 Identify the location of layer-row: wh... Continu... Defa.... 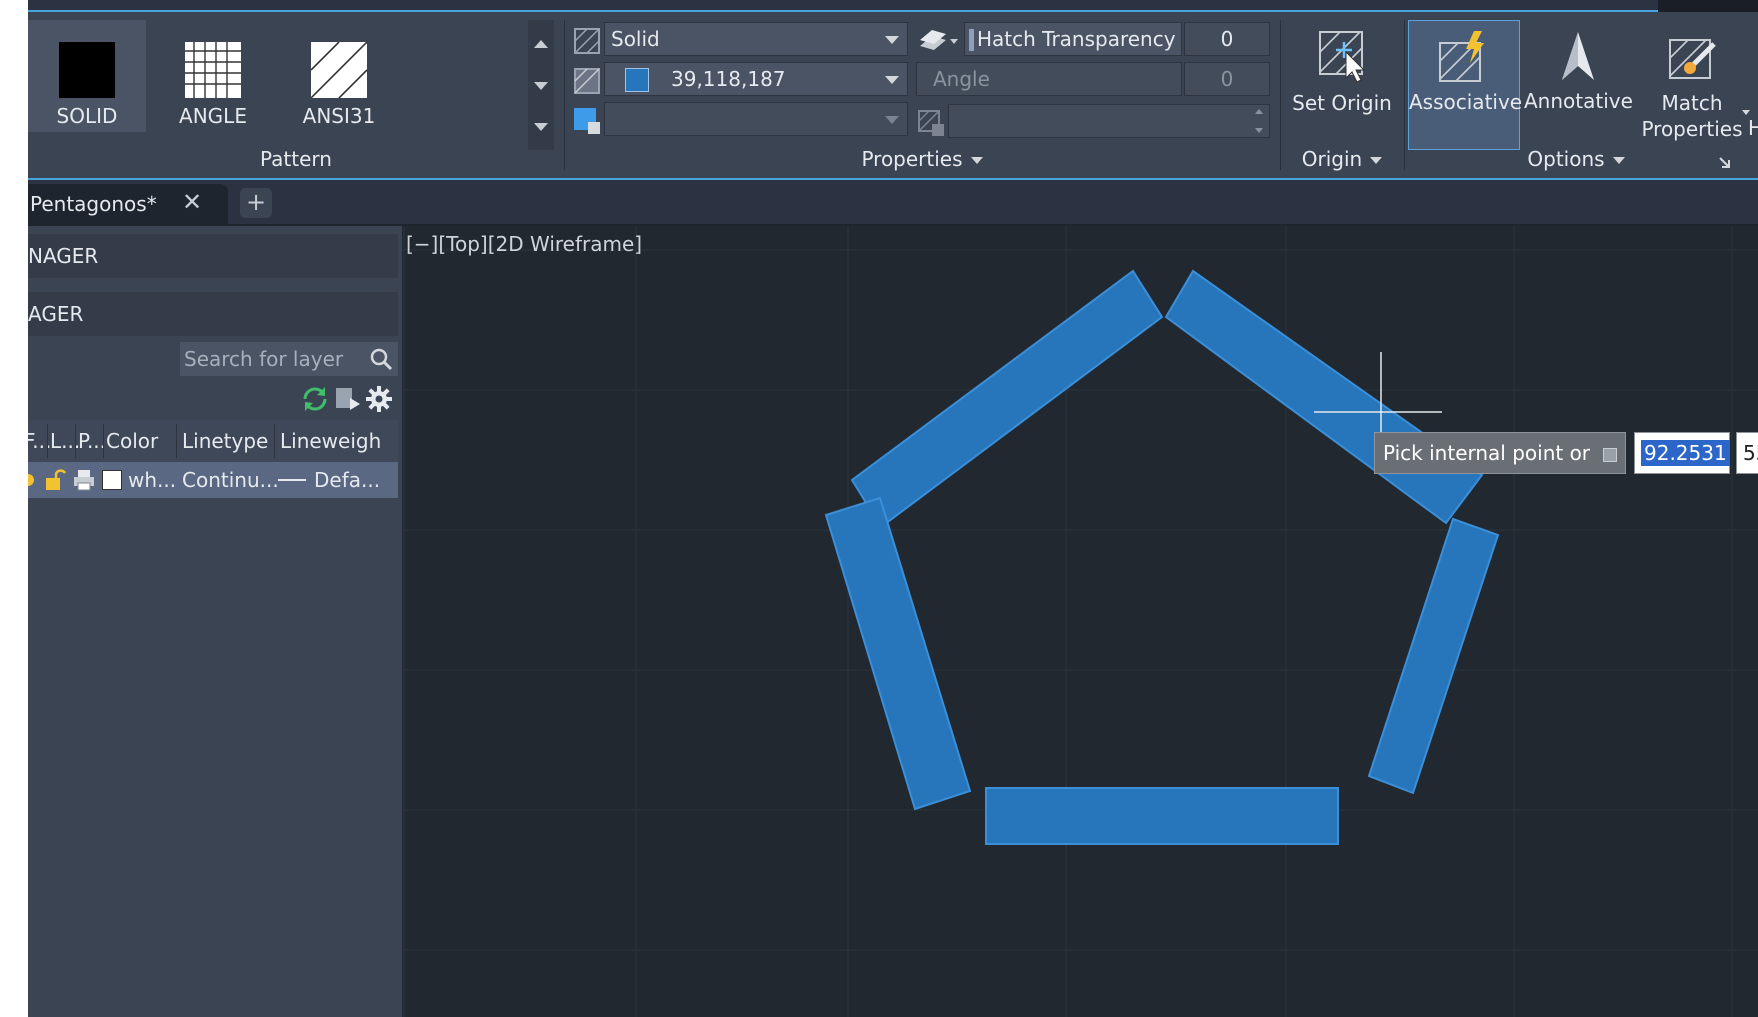
(213, 480).